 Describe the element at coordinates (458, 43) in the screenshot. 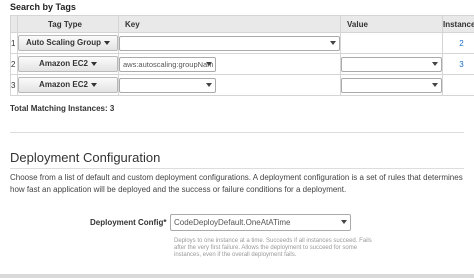

I see `instances-link: 2` at that location.